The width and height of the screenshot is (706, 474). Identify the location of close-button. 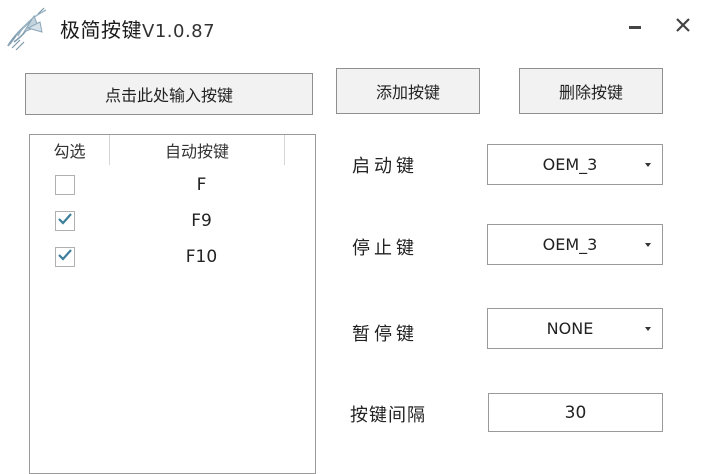
(683, 27).